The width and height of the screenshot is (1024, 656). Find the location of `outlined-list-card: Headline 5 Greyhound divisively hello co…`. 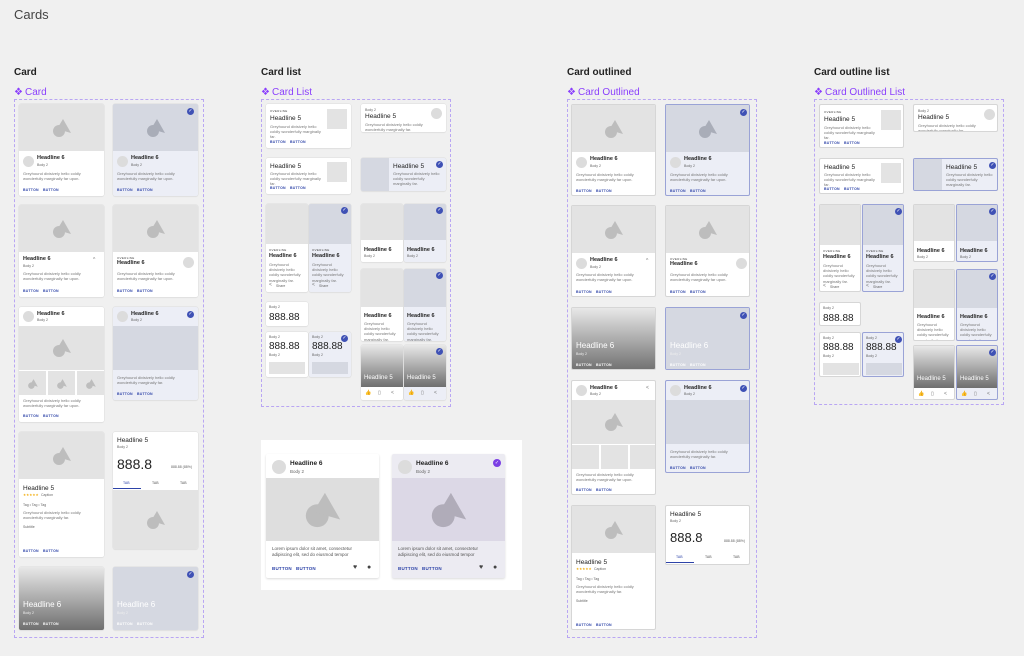

outlined-list-card: Headline 5 Greyhound divisively hello co… is located at coordinates (861, 176).